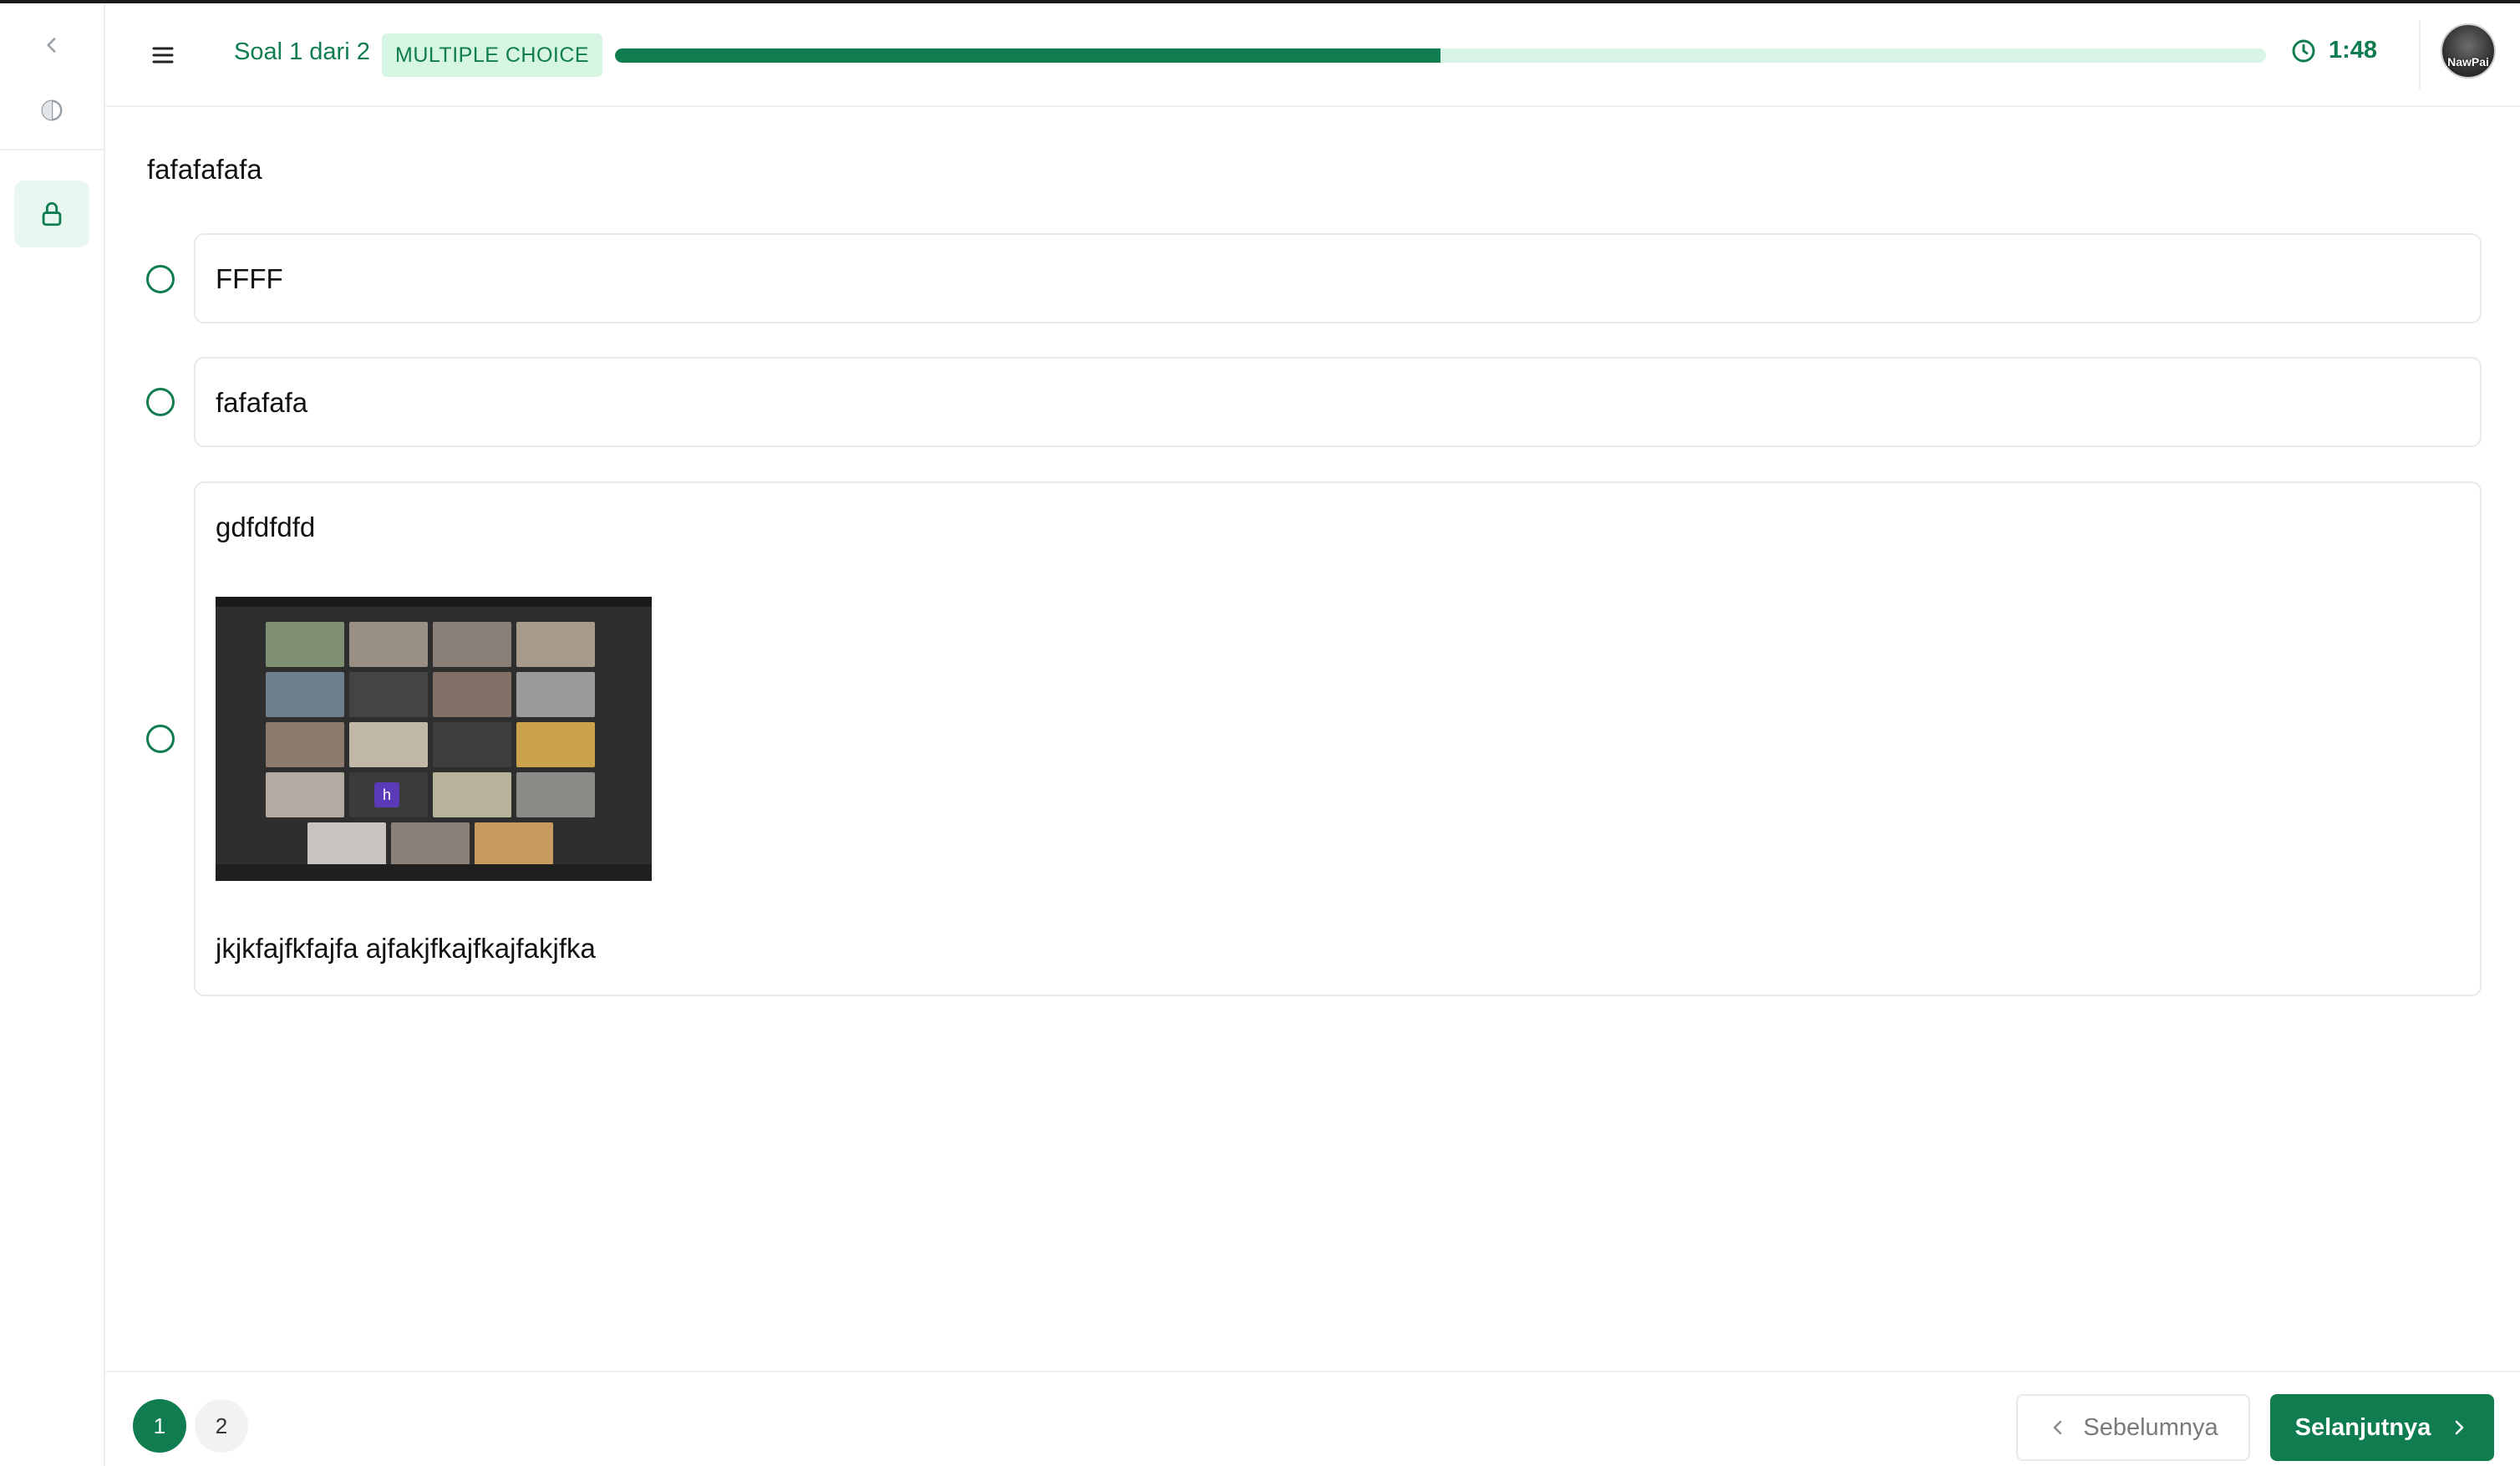 Image resolution: width=2520 pixels, height=1466 pixels. I want to click on lock-icon, so click(52, 214).